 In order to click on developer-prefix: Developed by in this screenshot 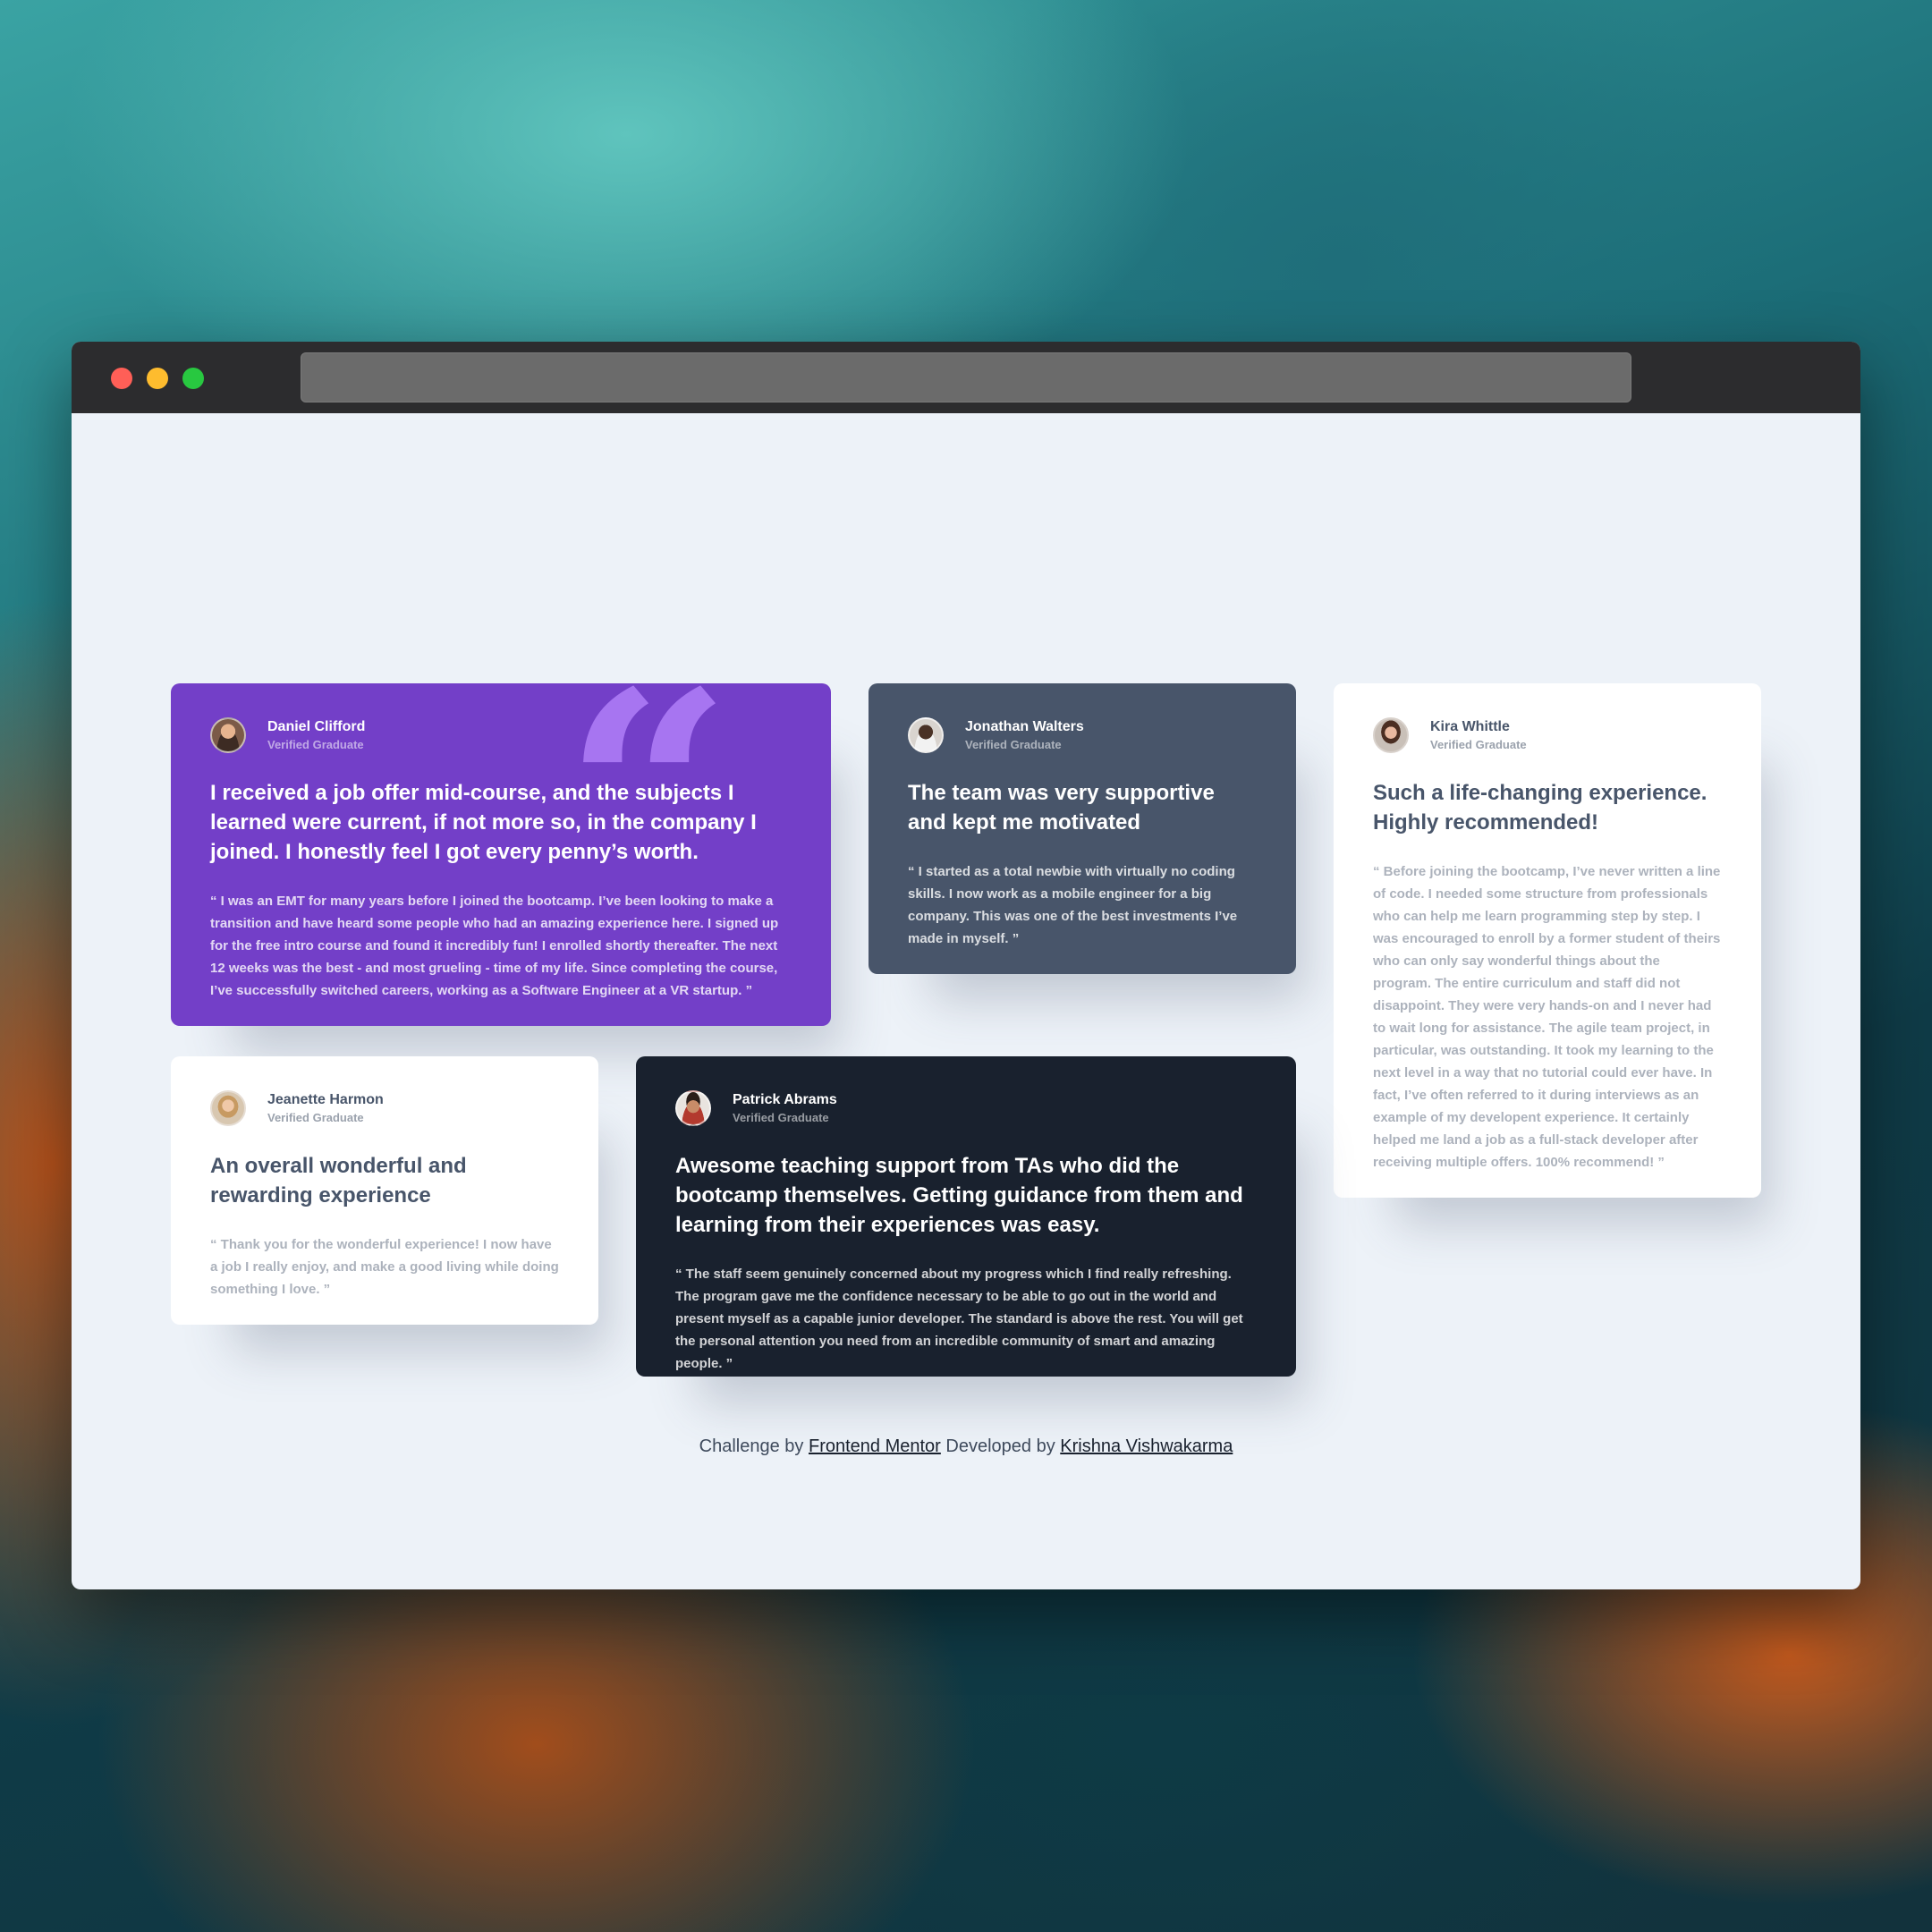, I will do `click(1000, 1446)`.